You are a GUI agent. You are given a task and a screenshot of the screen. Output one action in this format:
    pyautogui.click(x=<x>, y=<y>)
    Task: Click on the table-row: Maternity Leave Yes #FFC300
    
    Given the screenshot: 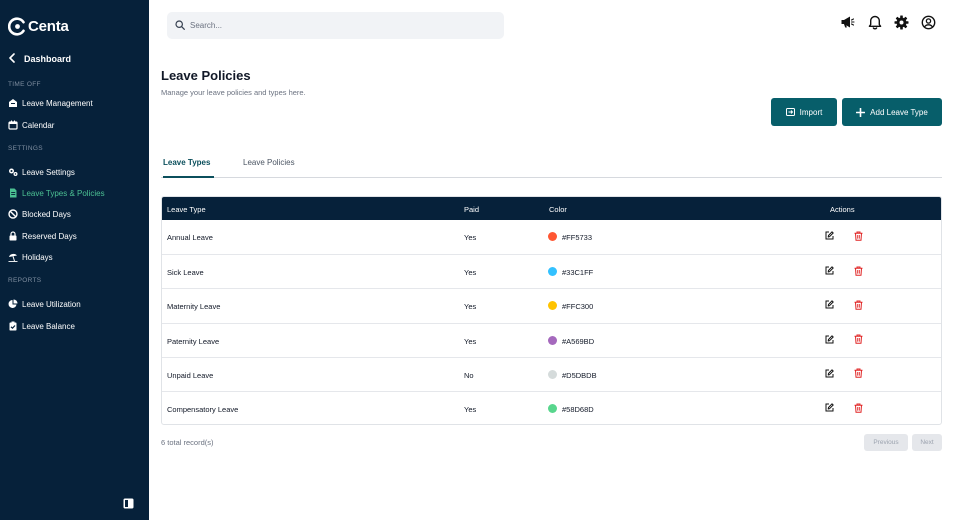 What is the action you would take?
    pyautogui.click(x=551, y=305)
    